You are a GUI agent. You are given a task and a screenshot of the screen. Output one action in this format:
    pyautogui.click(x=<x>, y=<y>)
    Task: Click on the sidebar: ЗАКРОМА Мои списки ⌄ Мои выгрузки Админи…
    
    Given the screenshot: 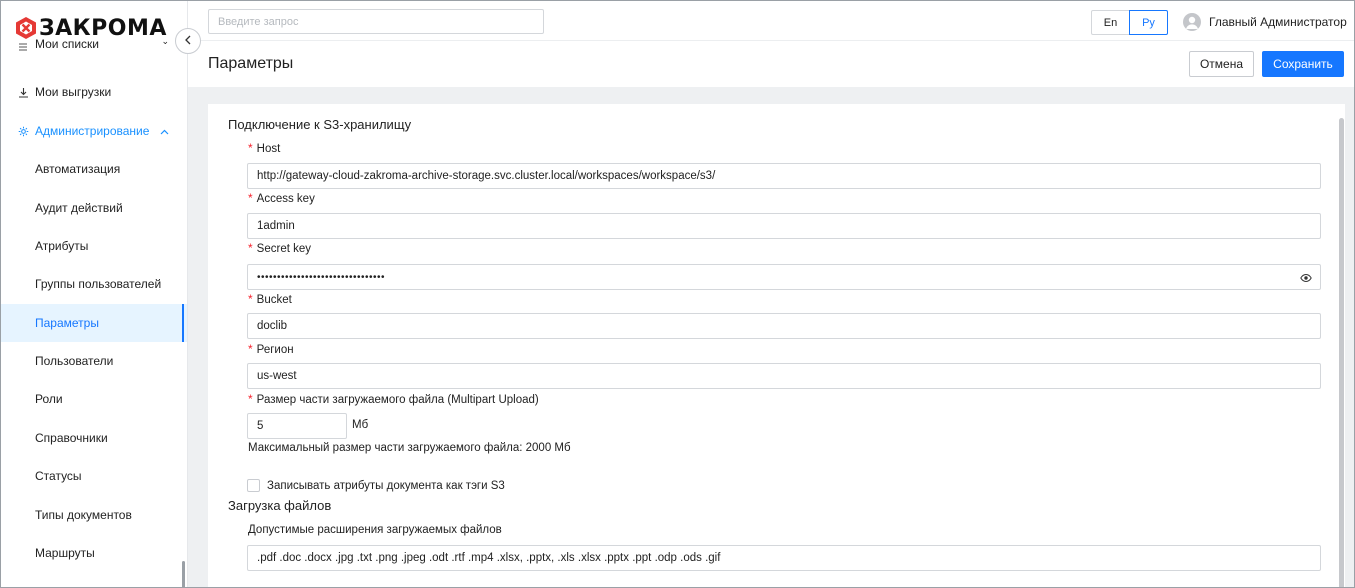 What is the action you would take?
    pyautogui.click(x=94, y=294)
    